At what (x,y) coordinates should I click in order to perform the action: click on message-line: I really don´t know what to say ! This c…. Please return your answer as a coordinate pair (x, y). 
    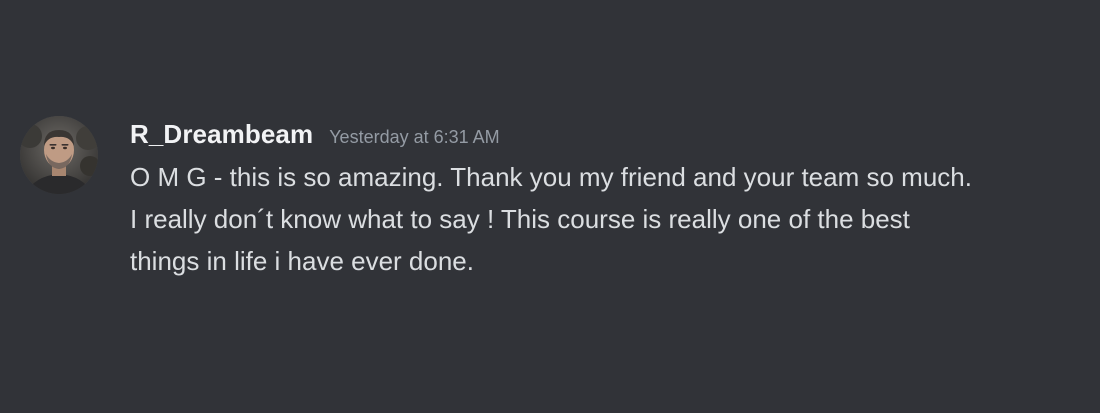
    Looking at the image, I should click on (520, 219).